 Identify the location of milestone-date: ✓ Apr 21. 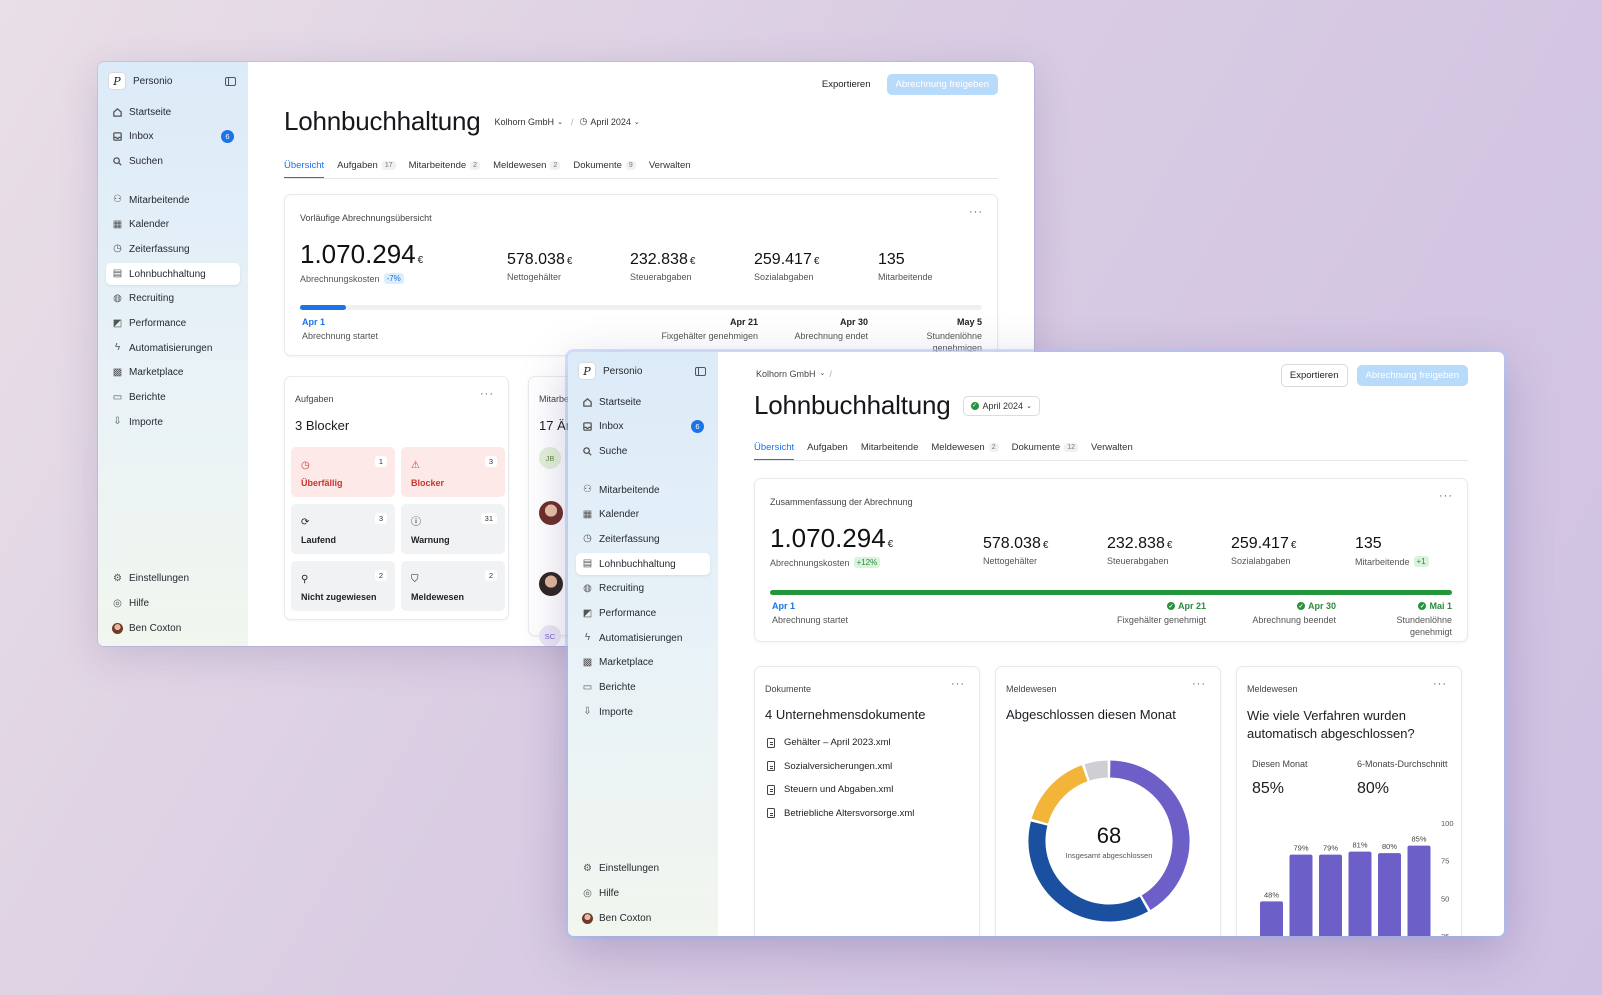
(1161, 606).